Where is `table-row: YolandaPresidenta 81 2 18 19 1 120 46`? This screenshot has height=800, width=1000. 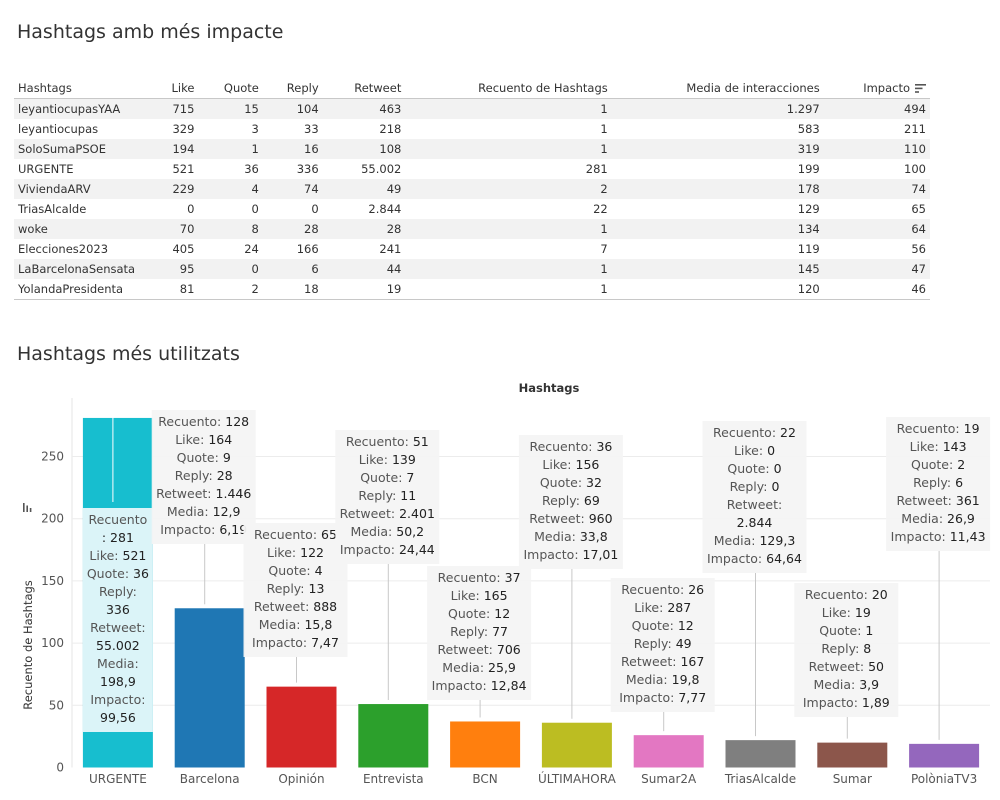
table-row: YolandaPresidenta 81 2 18 19 1 120 46 is located at coordinates (472, 289).